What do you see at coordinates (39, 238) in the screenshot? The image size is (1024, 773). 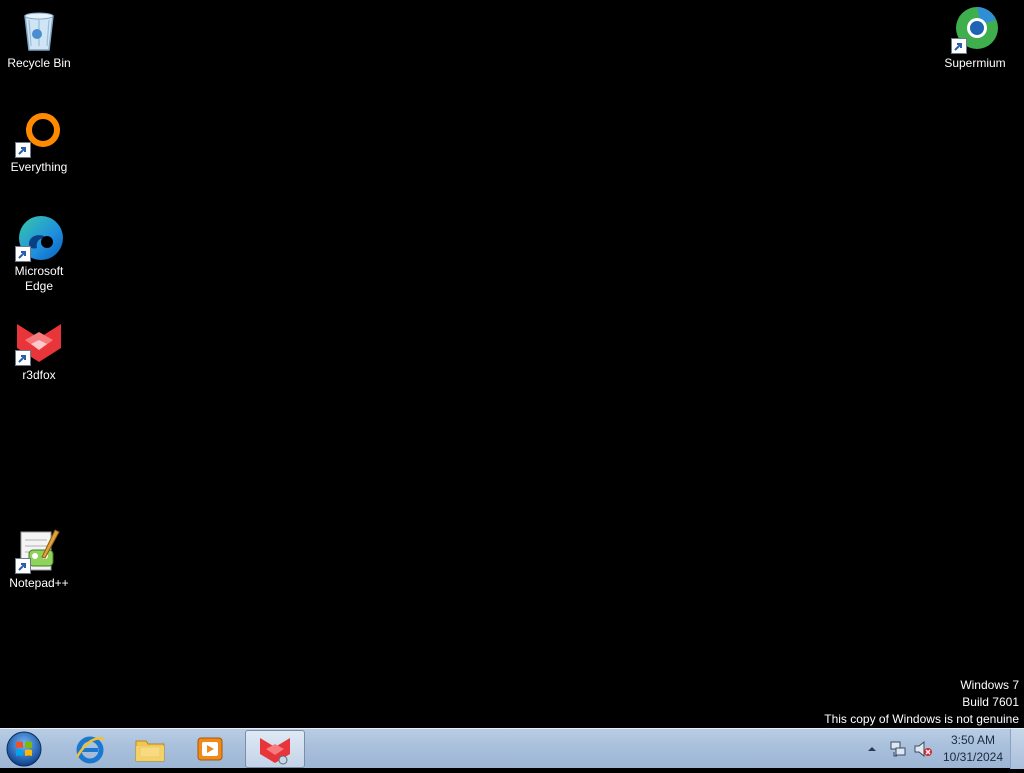 I see `microsoft-edge-icon` at bounding box center [39, 238].